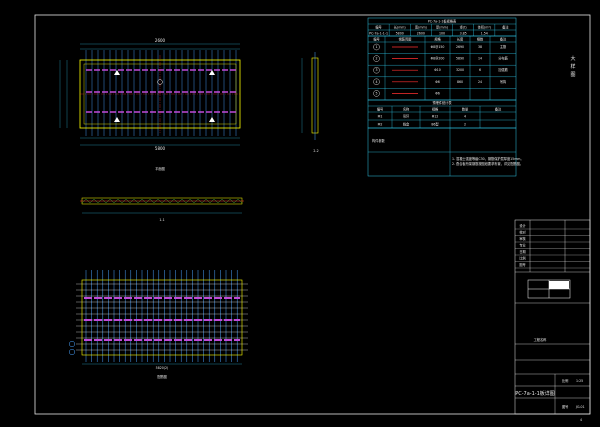 The image size is (600, 427). What do you see at coordinates (572, 66) in the screenshot?
I see `side-mark: 样` at bounding box center [572, 66].